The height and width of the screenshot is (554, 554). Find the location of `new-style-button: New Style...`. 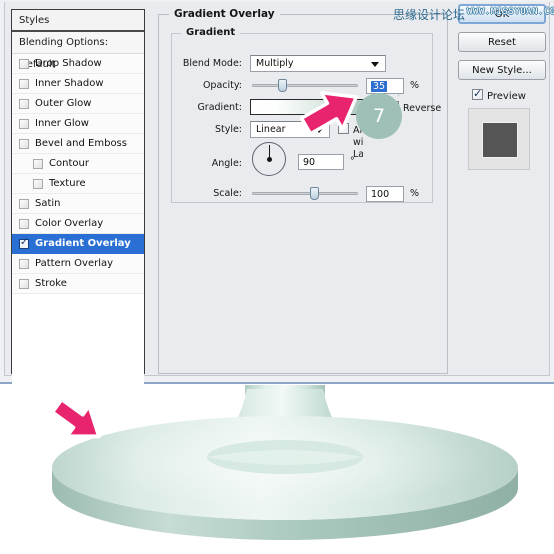

new-style-button: New Style... is located at coordinates (502, 70).